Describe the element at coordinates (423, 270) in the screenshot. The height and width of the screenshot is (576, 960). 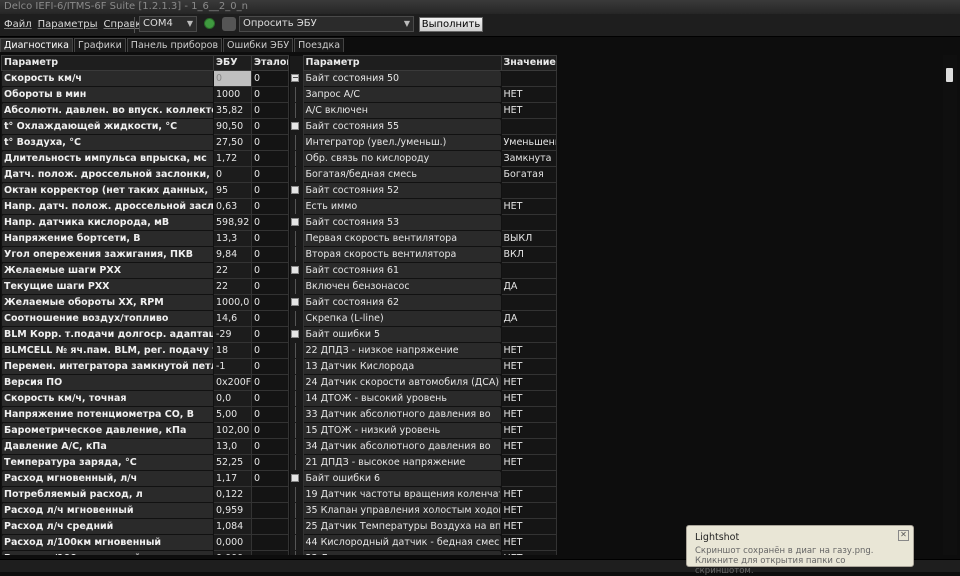
I see `table-row: Байт состояния 61` at that location.